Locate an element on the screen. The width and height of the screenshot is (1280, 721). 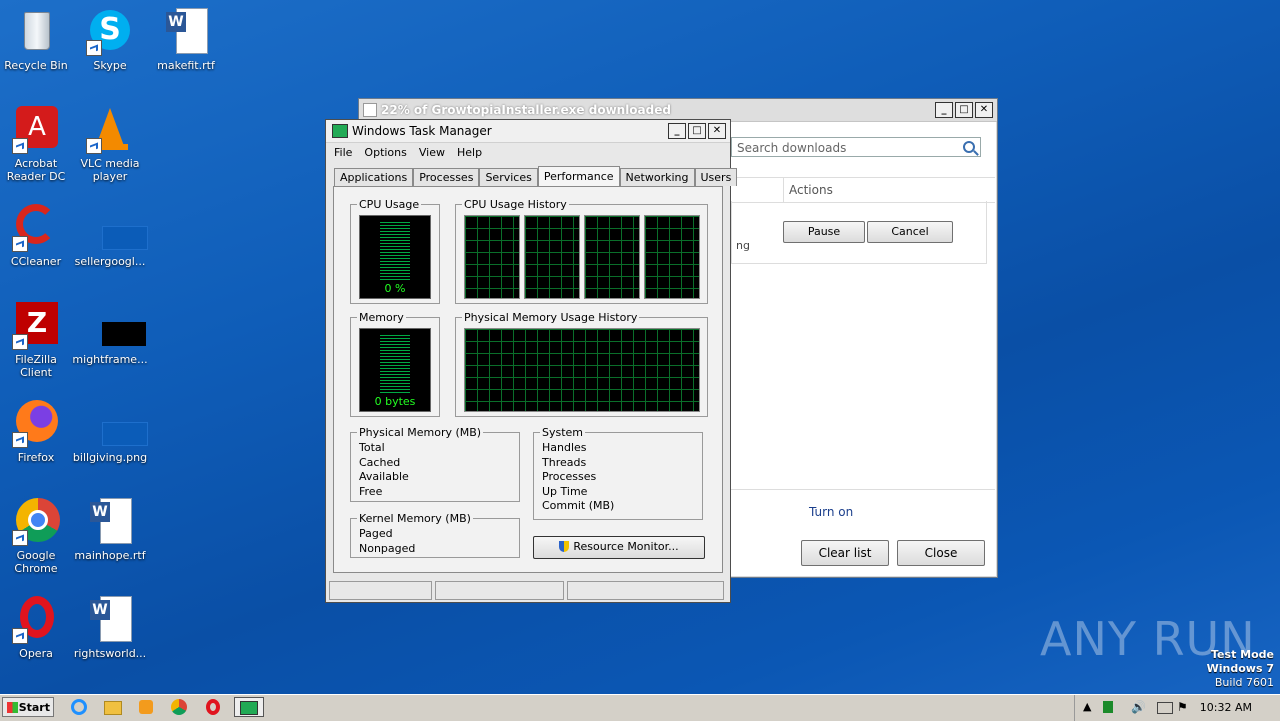
desktop-icon-billgiving: billgiving.png is located at coordinates (110, 432).